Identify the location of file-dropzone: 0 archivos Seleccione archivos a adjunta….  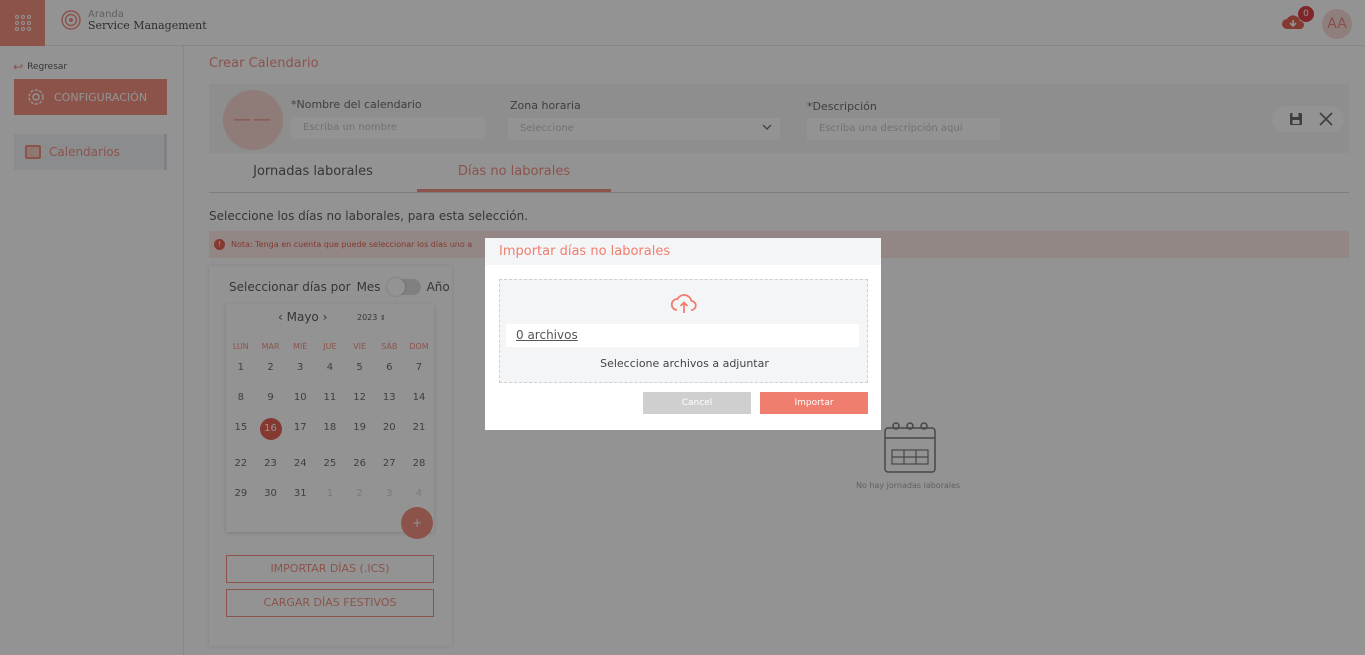
(683, 331).